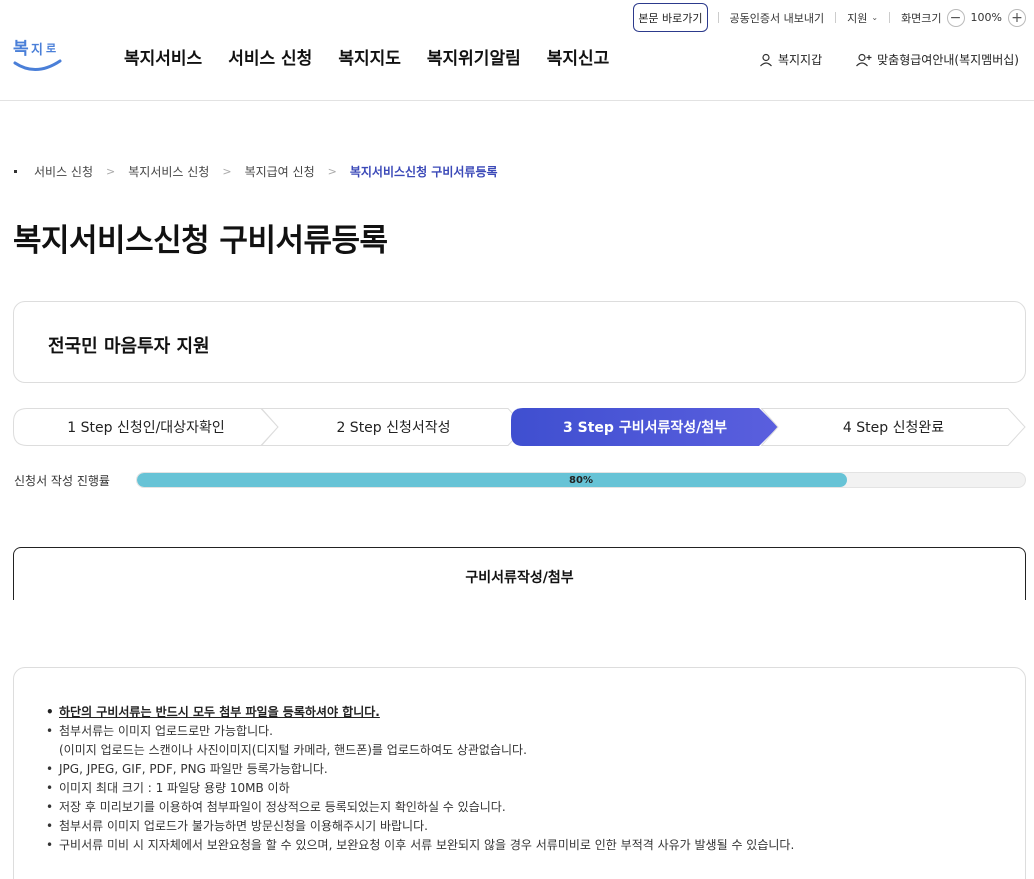  Describe the element at coordinates (62, 481) in the screenshot. I see `progress-label: 신청서 작성 진행률` at that location.